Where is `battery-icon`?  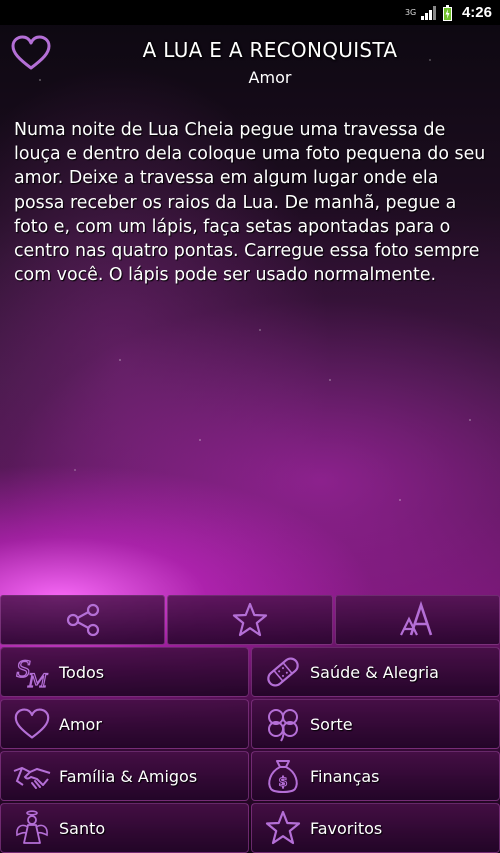
battery-icon is located at coordinates (447, 12).